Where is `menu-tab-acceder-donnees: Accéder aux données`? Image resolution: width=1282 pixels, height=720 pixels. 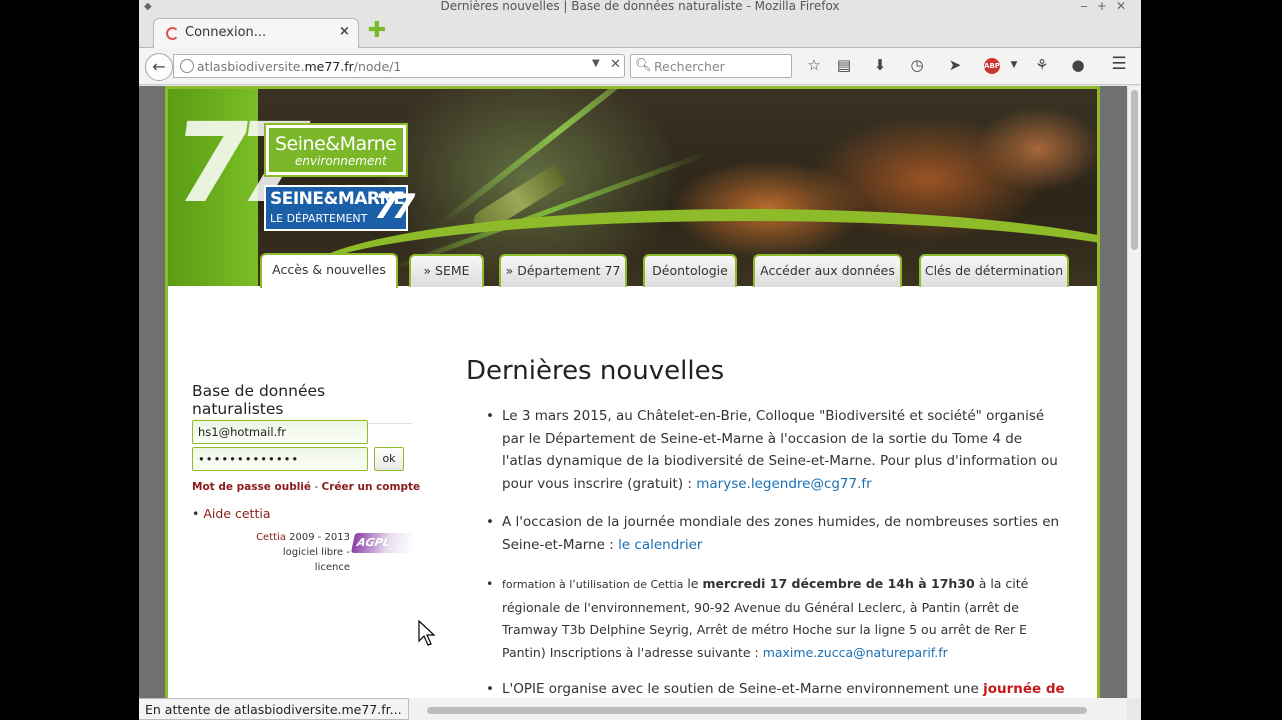 menu-tab-acceder-donnees: Accéder aux données is located at coordinates (827, 270).